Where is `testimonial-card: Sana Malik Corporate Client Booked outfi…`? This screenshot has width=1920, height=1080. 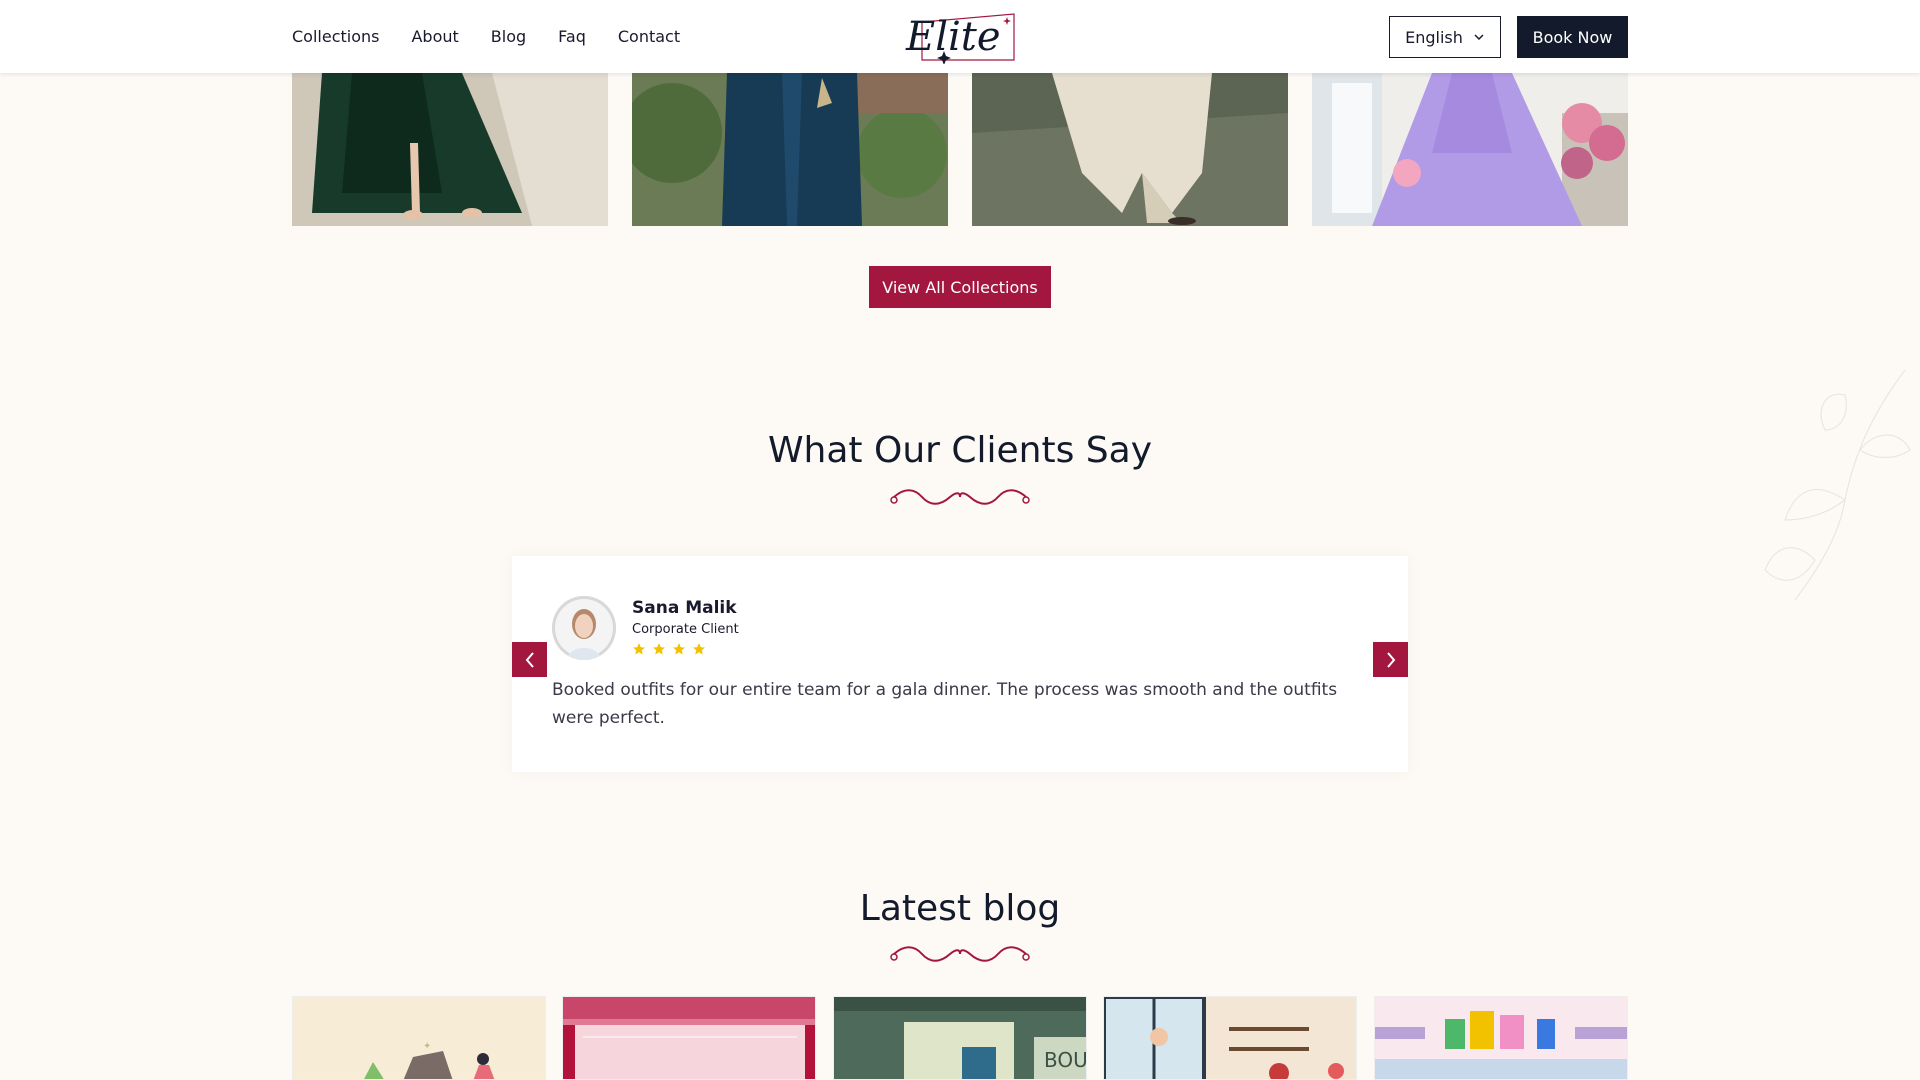
testimonial-card: Sana Malik Corporate Client Booked outfi… is located at coordinates (960, 664).